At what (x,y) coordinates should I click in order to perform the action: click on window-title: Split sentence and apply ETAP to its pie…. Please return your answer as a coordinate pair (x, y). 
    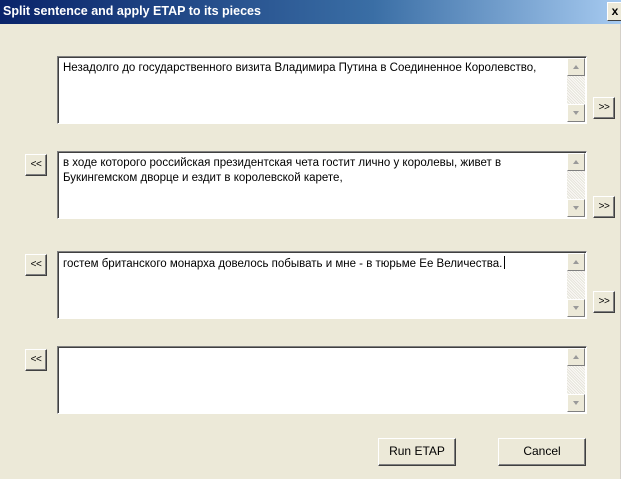
    Looking at the image, I should click on (132, 11).